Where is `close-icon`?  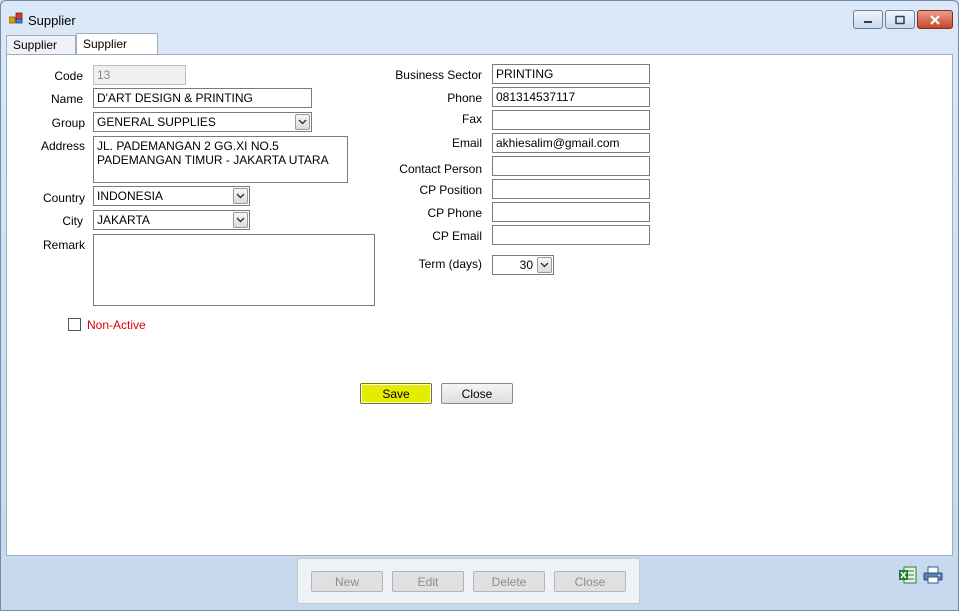
close-icon is located at coordinates (935, 19).